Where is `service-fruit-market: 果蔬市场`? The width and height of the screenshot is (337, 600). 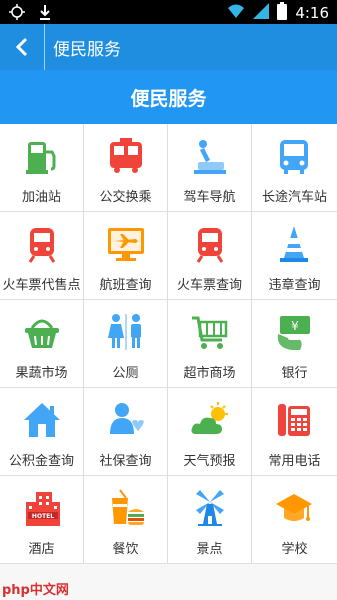
service-fruit-market: 果蔬市场 is located at coordinates (42, 344).